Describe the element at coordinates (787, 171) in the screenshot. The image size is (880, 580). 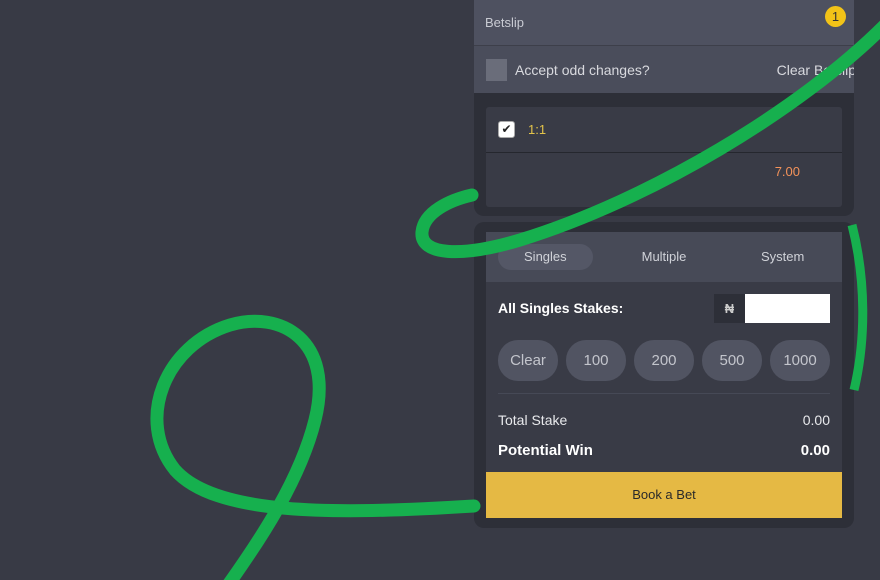
I see `selection-odds: 7.00` at that location.